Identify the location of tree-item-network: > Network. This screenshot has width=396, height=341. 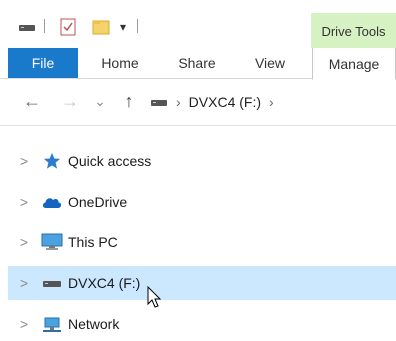
(202, 324).